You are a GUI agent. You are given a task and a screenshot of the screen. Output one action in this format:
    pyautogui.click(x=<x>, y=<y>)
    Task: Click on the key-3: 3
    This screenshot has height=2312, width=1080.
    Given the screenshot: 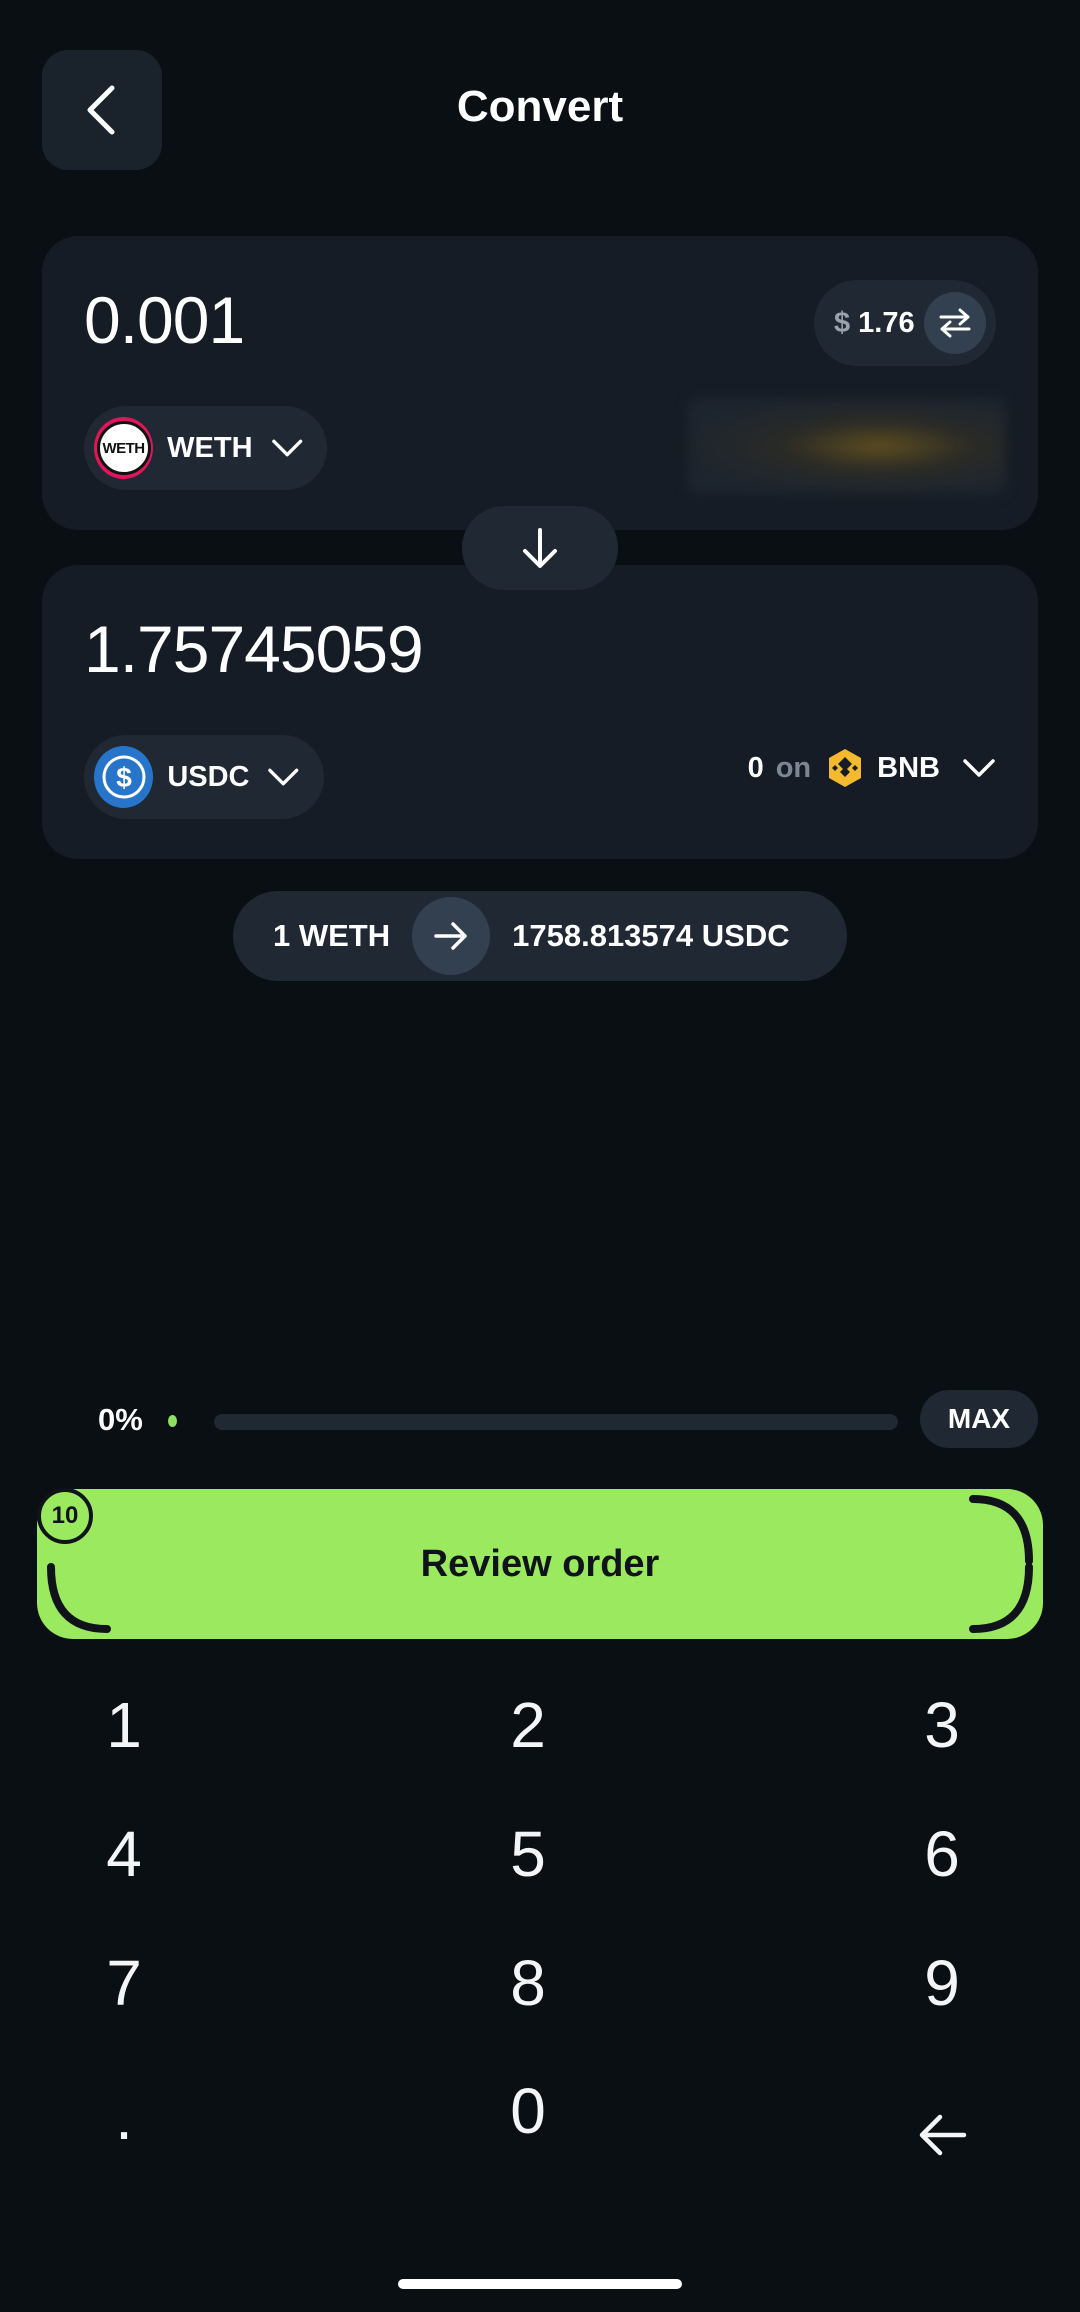 What is the action you would take?
    pyautogui.click(x=942, y=1725)
    